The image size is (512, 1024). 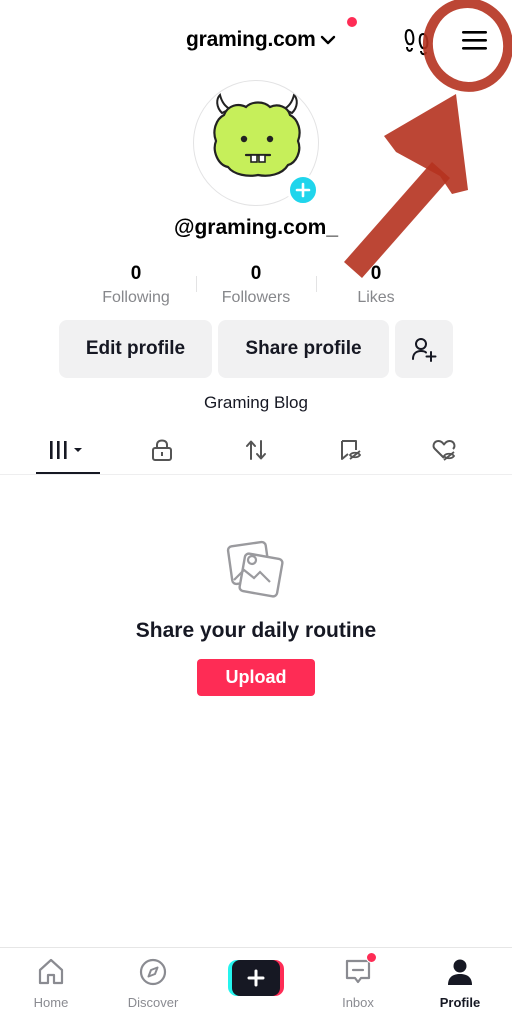 I want to click on avatar-container, so click(x=256, y=143).